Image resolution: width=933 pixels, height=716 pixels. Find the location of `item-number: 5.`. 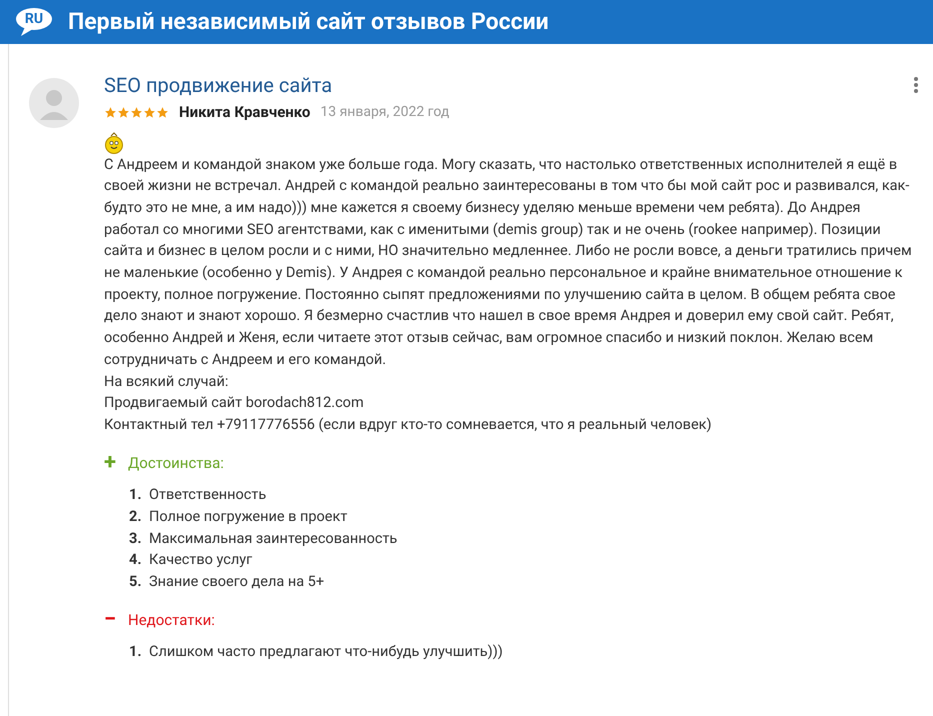

item-number: 5. is located at coordinates (136, 582).